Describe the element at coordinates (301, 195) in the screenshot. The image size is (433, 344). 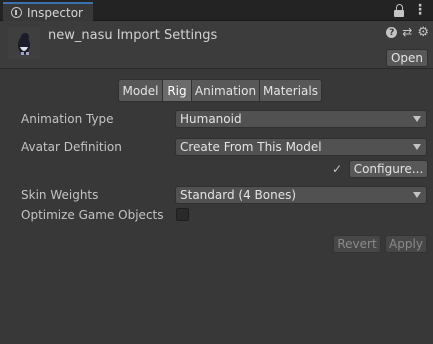
I see `skin-weights-dropdown: Standard (4 Bones)` at that location.